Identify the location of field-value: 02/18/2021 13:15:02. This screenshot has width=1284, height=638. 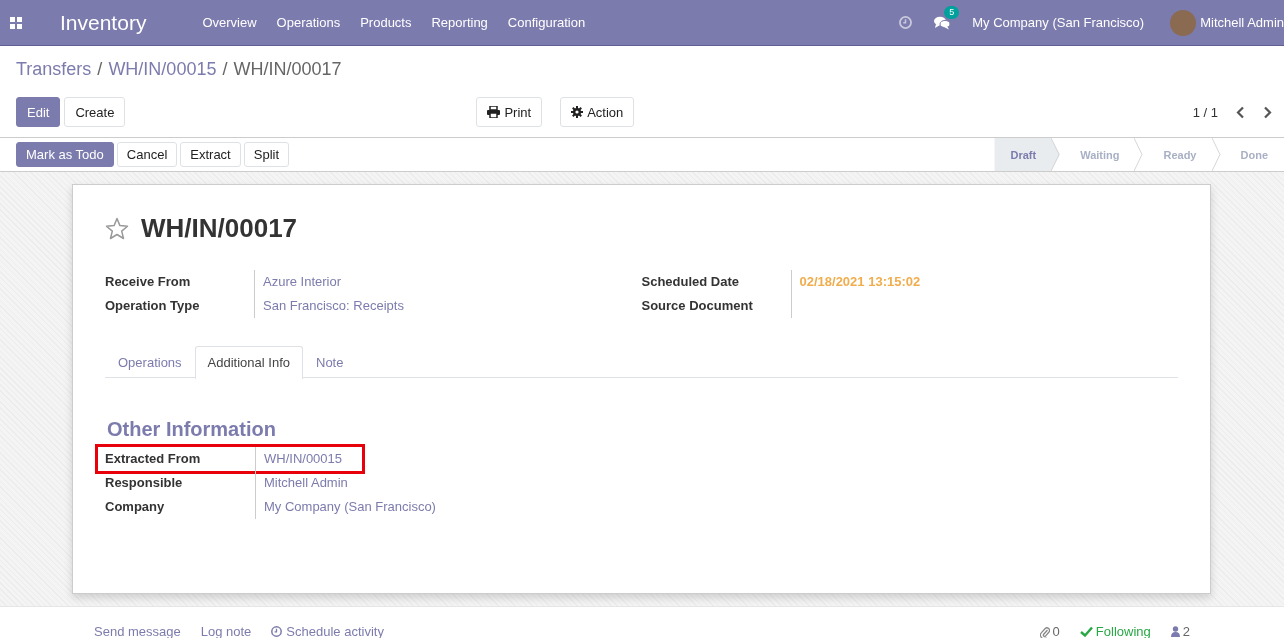
(860, 282).